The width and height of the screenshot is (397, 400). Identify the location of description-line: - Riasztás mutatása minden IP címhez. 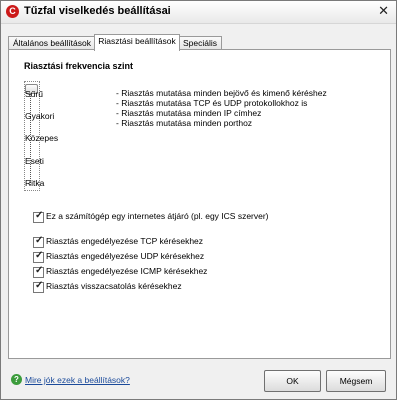
(189, 113).